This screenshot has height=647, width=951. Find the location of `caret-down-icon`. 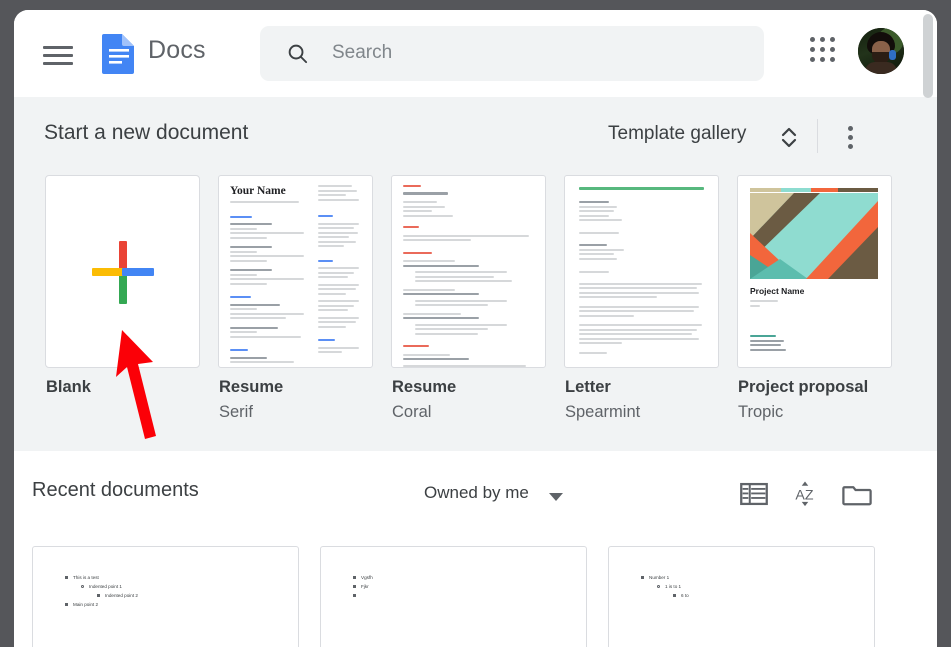

caret-down-icon is located at coordinates (556, 497).